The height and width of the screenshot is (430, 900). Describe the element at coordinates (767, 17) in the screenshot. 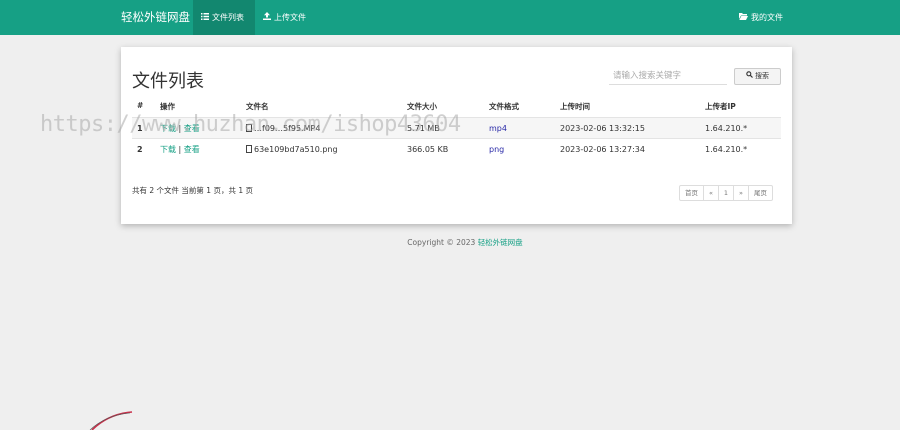

I see `nav-my-files-label: 我的文件` at that location.